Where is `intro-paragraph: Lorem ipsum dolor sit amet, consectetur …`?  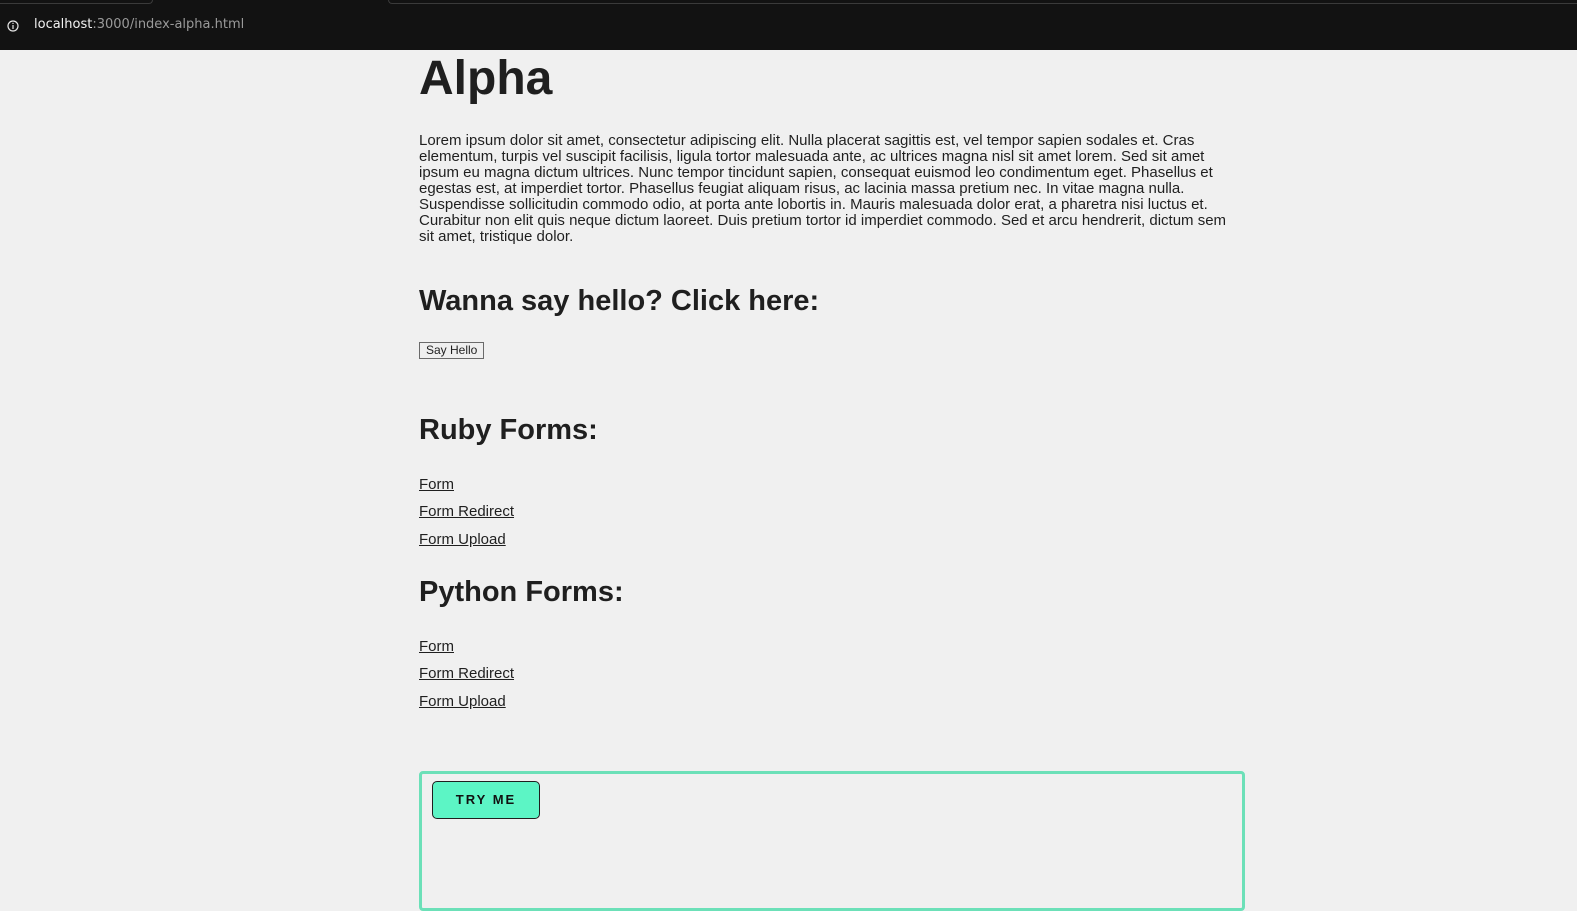
intro-paragraph: Lorem ipsum dolor sit amet, consectetur … is located at coordinates (823, 188).